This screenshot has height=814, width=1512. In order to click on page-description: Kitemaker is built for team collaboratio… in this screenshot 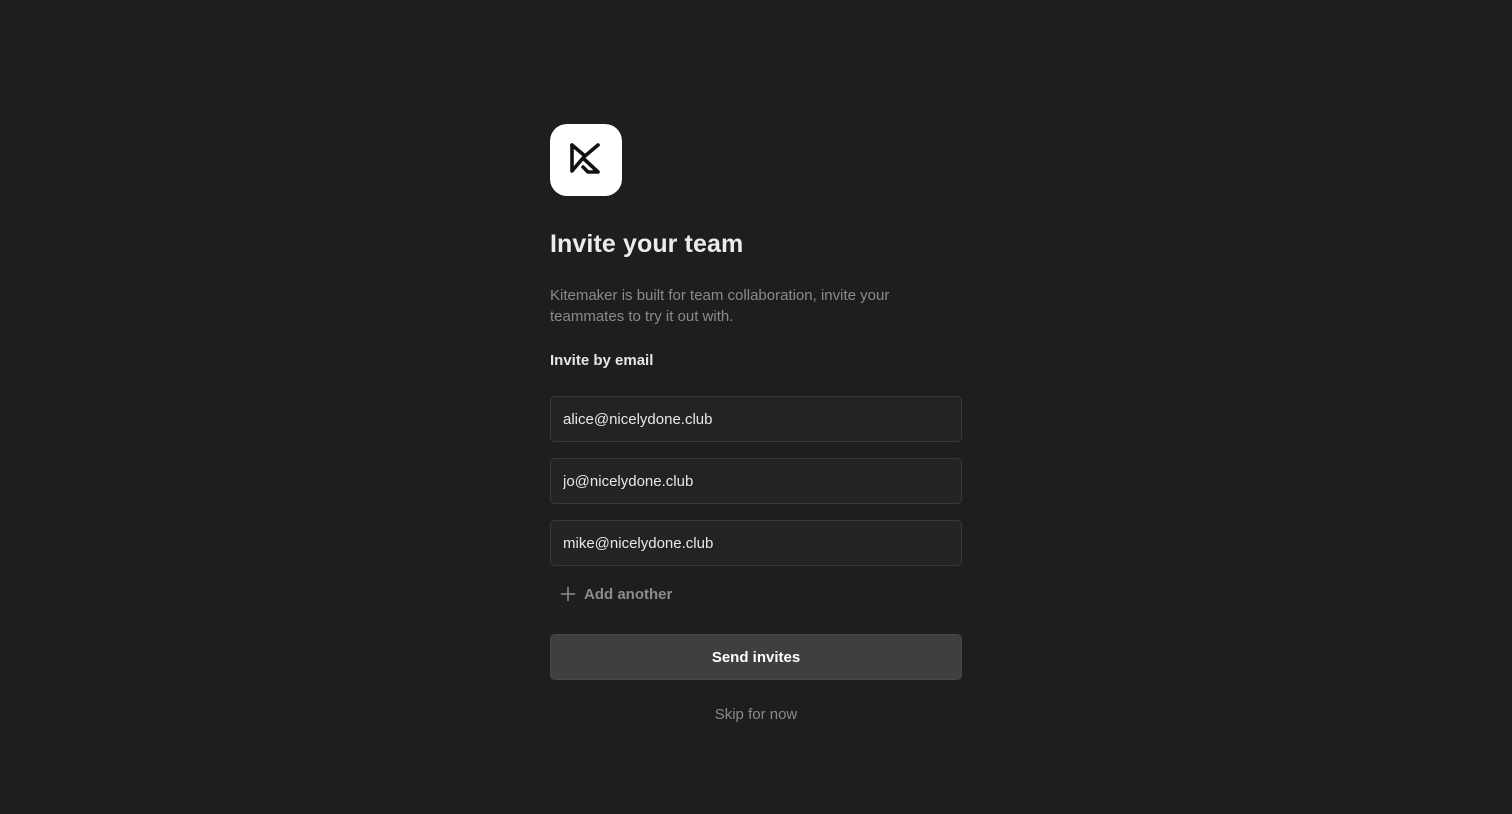, I will do `click(720, 306)`.